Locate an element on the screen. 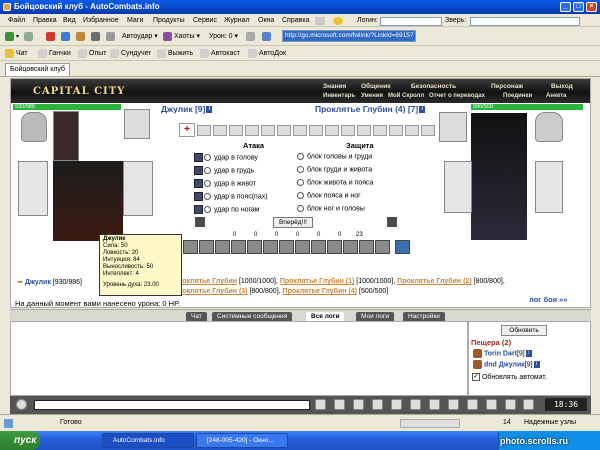 This screenshot has width=600, height=450. defense-option: блок головы и груди is located at coordinates (334, 156).